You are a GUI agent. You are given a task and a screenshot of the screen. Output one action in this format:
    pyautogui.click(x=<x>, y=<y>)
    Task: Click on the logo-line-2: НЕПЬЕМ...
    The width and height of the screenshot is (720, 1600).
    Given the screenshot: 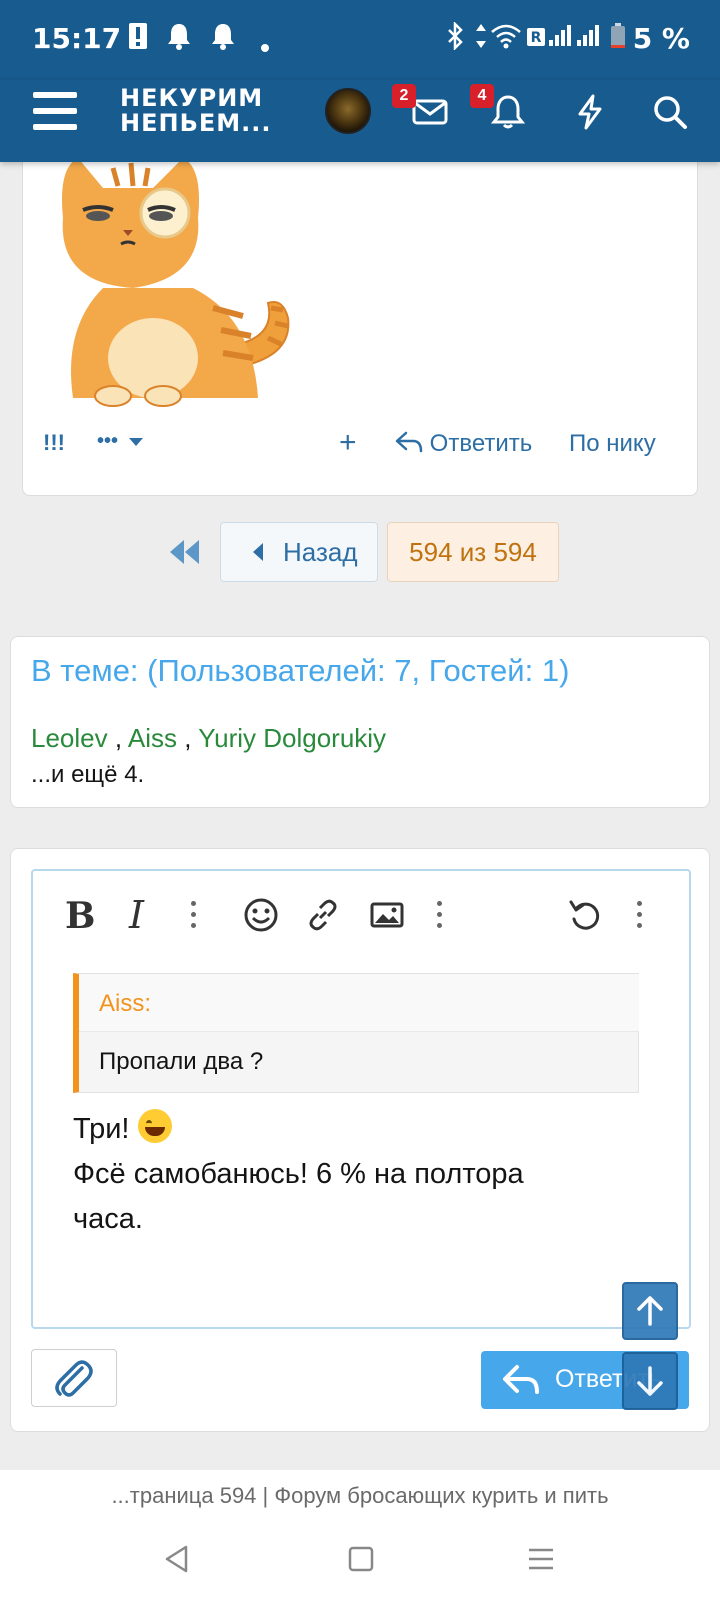 What is the action you would take?
    pyautogui.click(x=196, y=123)
    